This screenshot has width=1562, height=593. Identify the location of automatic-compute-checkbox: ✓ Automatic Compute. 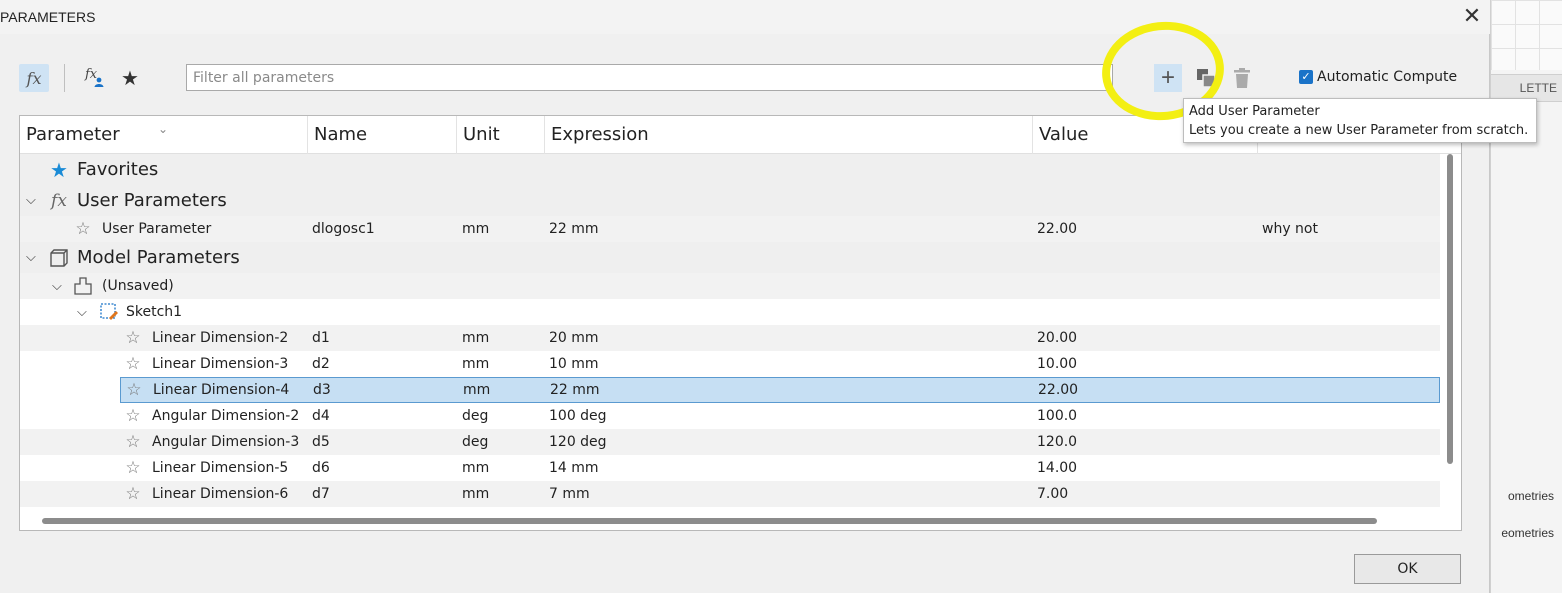
(1378, 77).